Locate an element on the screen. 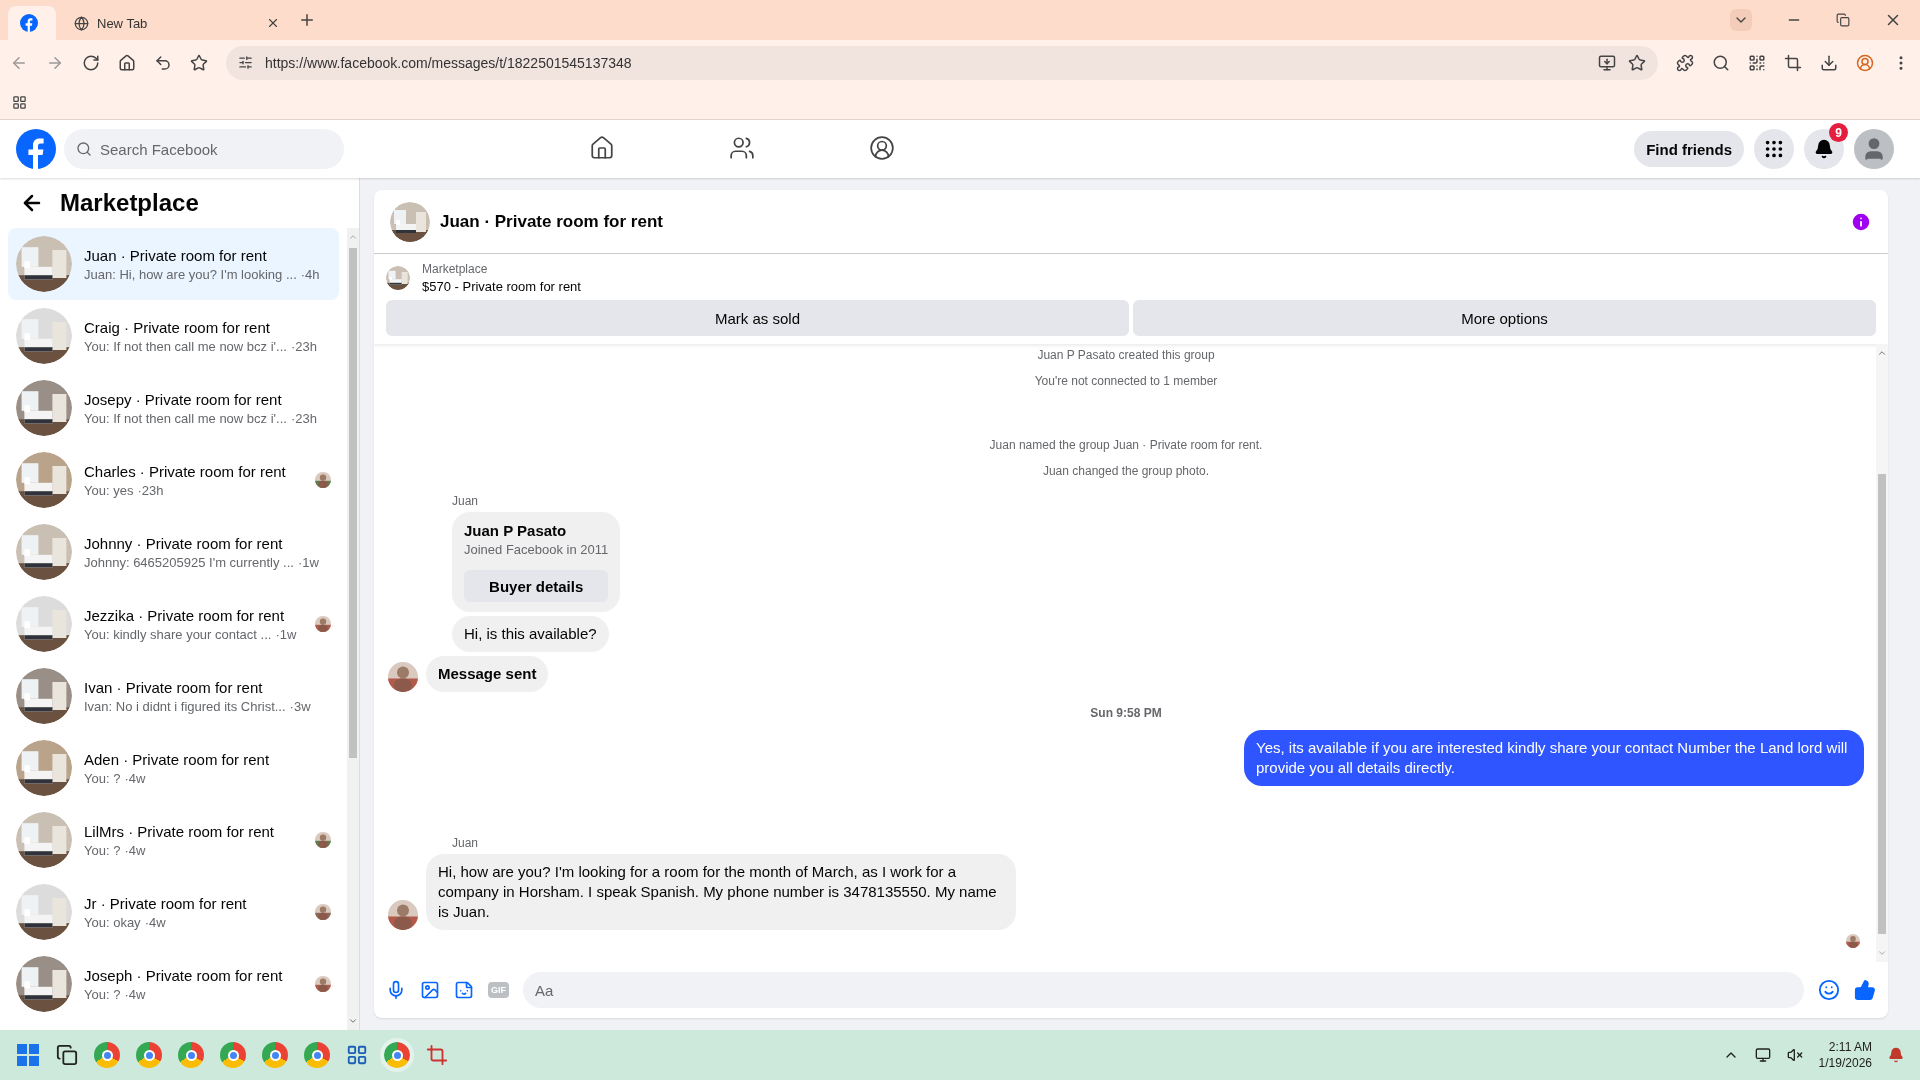 This screenshot has width=1920, height=1080. new-tab-icon is located at coordinates (307, 20).